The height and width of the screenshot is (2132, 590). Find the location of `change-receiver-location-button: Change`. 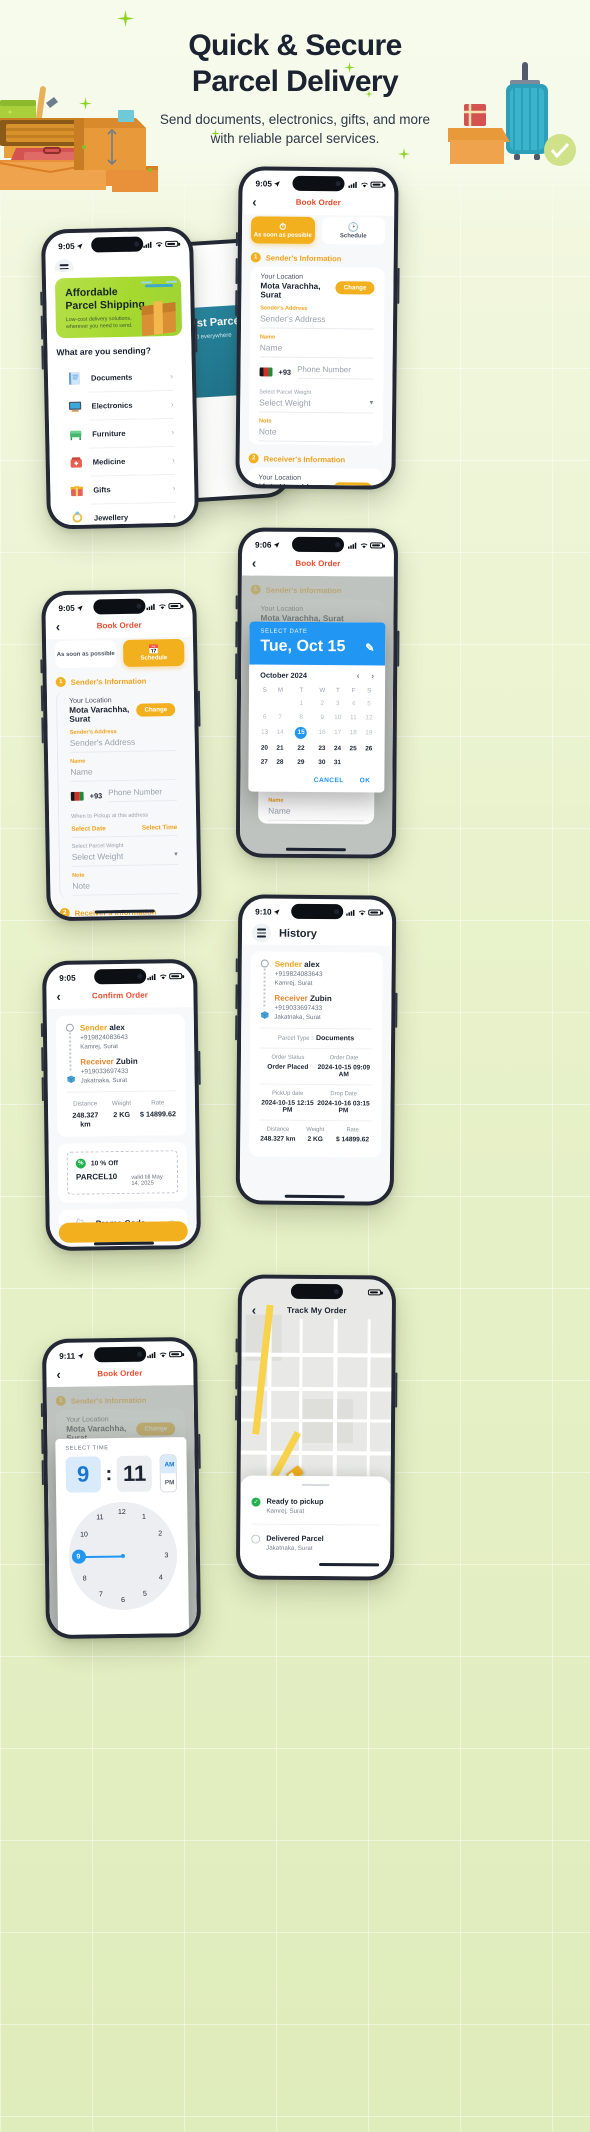

change-receiver-location-button: Change is located at coordinates (353, 483).